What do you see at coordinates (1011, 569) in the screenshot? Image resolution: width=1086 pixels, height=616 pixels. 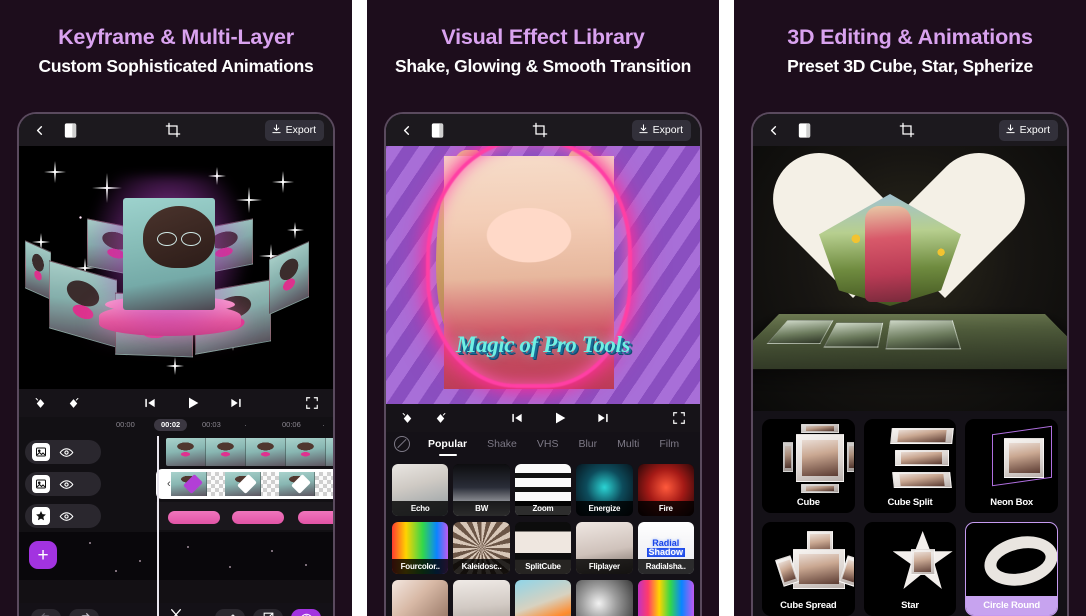 I see `3d-preset-item: Circle Round` at bounding box center [1011, 569].